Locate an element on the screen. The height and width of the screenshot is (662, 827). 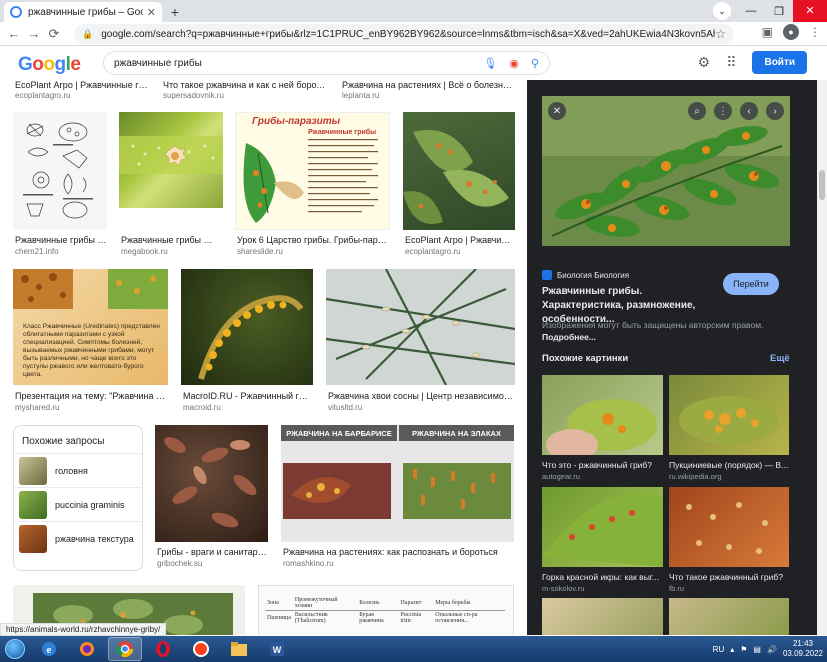
apps-grid-icon: ⠿ is located at coordinates (731, 62).